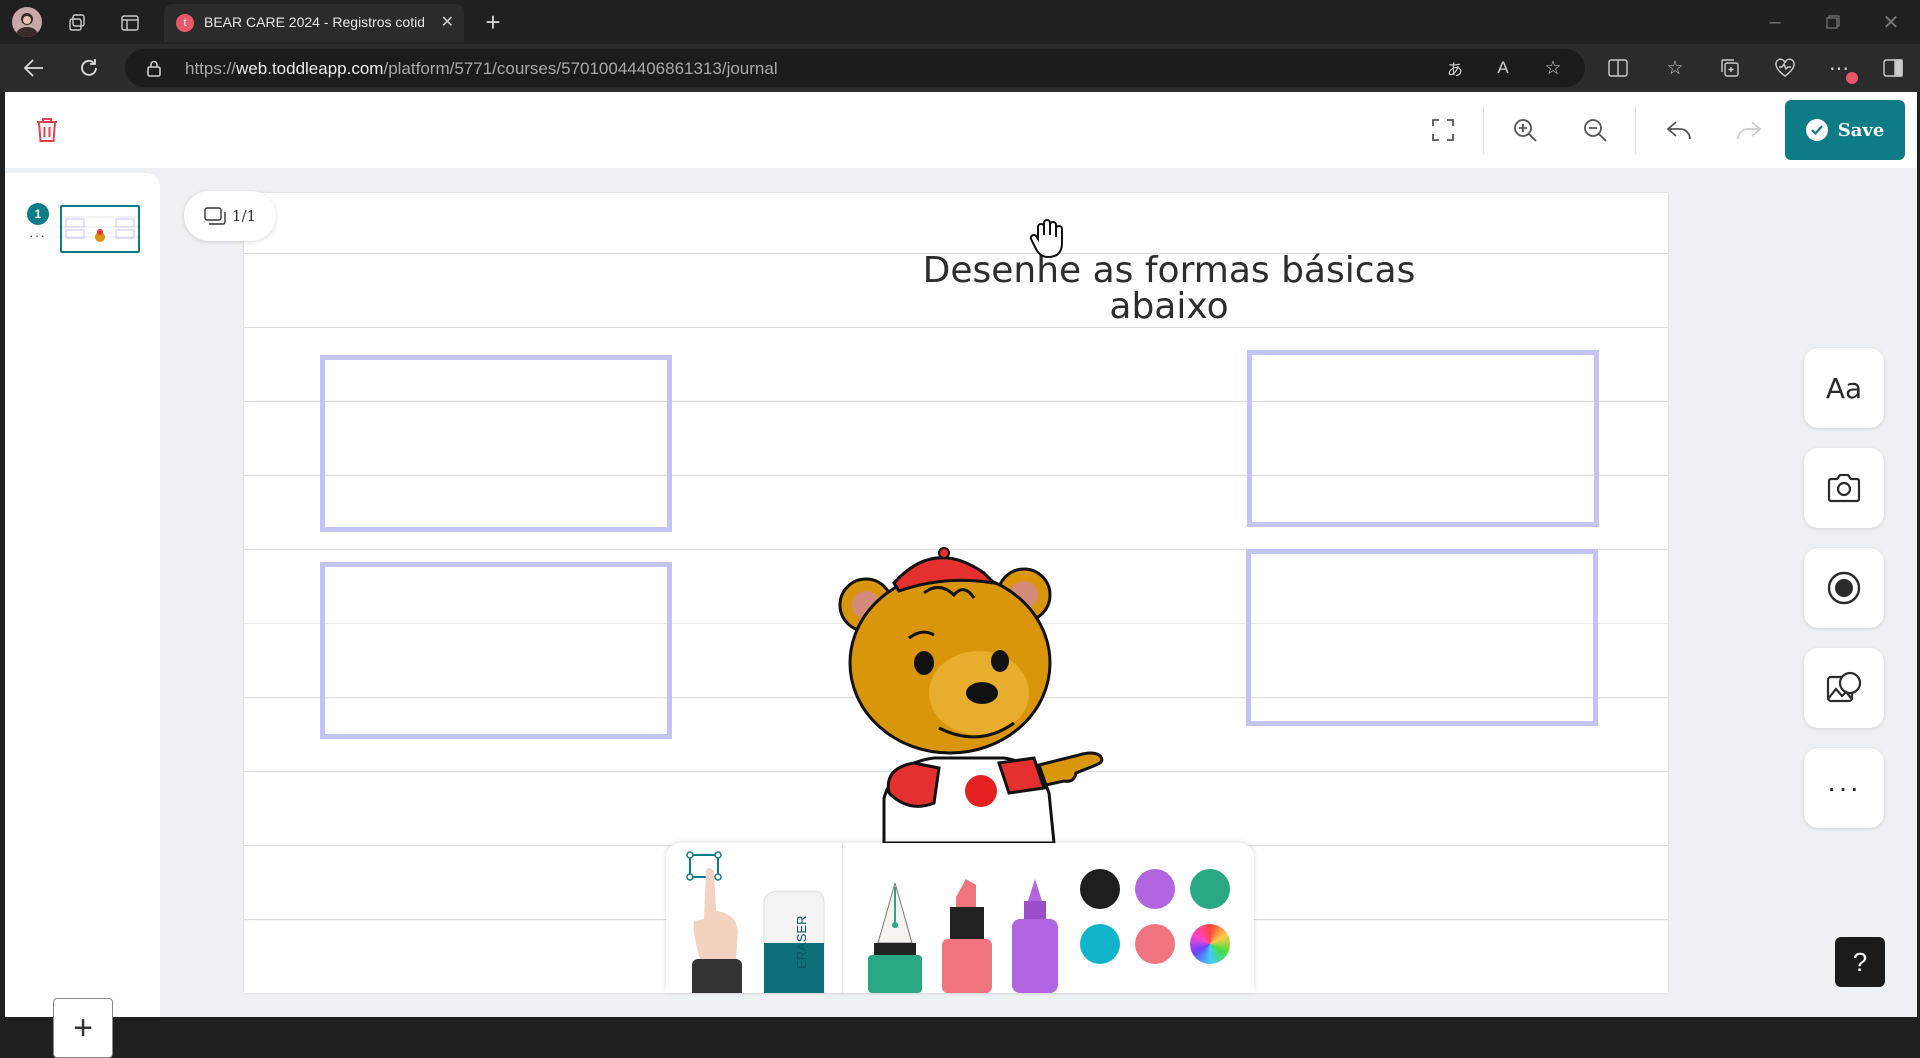  I want to click on browser-essentials-icon, so click(1785, 68).